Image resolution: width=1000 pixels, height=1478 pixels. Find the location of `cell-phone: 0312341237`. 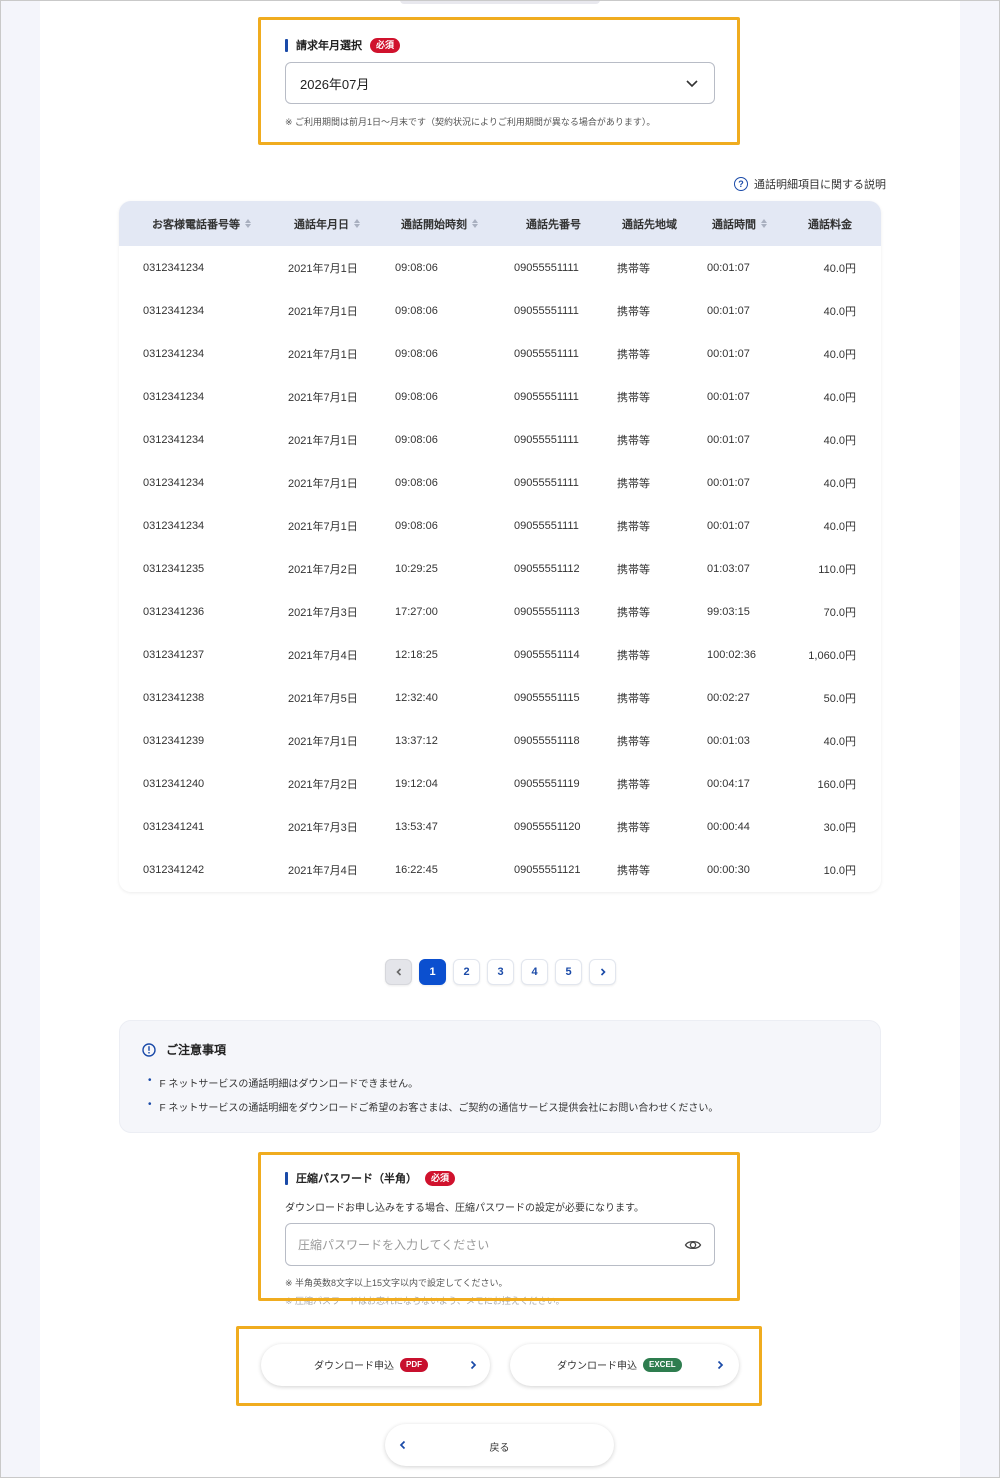

cell-phone: 0312341237 is located at coordinates (174, 654).